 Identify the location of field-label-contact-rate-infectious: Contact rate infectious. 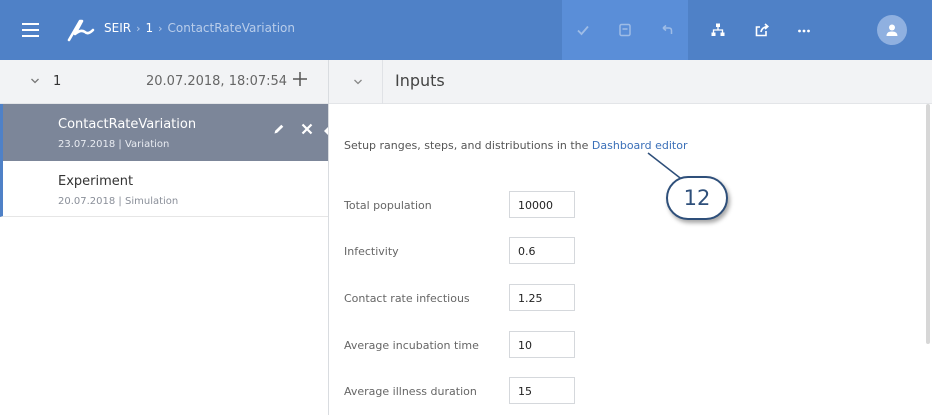
(407, 298).